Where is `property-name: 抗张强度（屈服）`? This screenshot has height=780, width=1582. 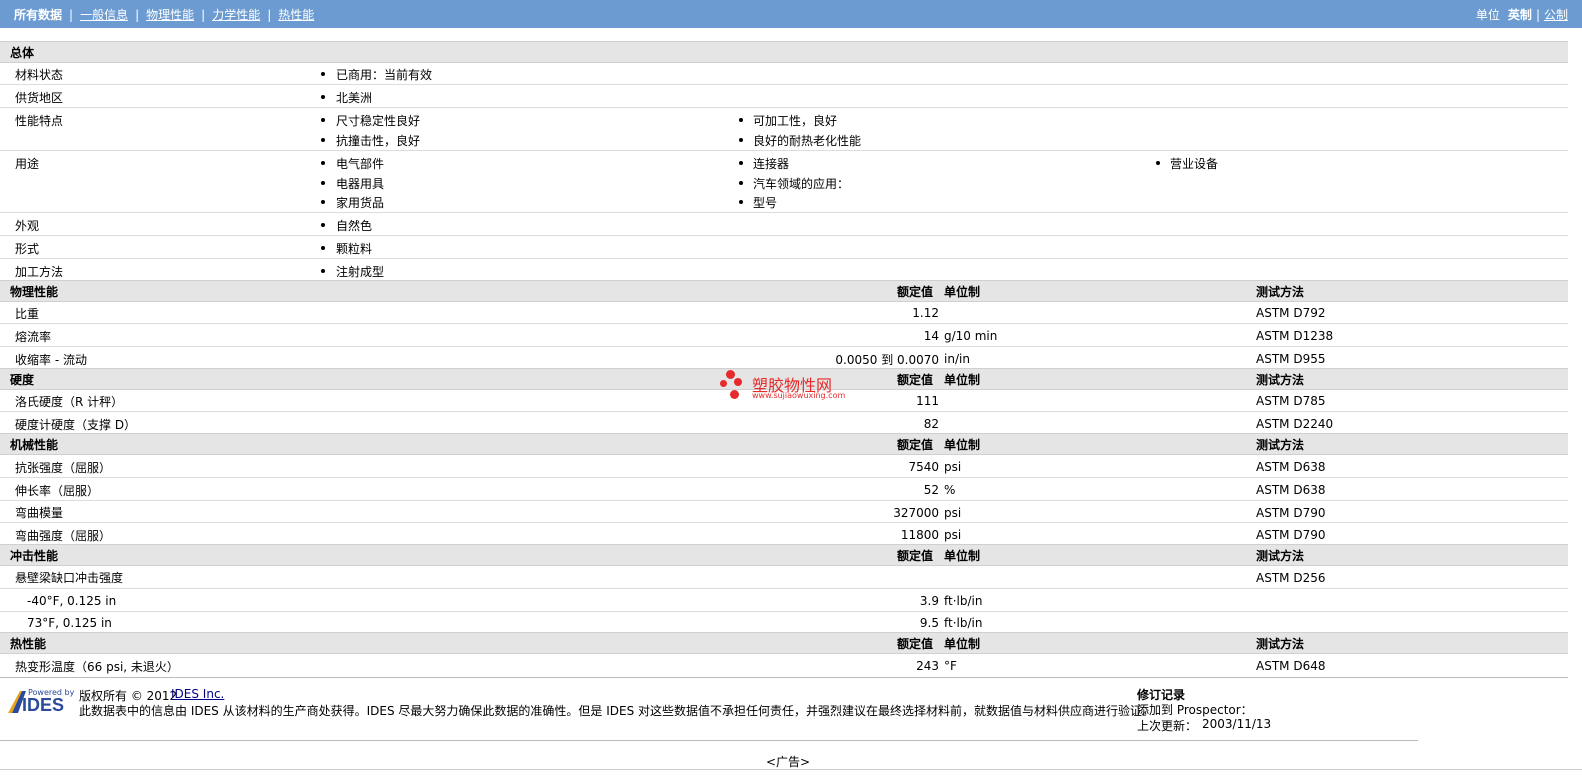 property-name: 抗张强度（屈服） is located at coordinates (63, 468).